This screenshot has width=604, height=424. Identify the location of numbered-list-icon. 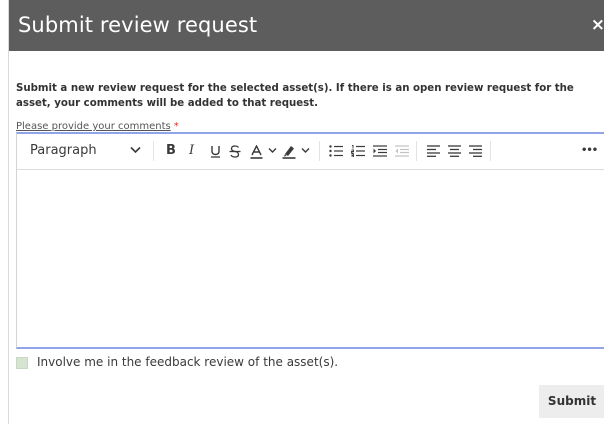
(358, 151).